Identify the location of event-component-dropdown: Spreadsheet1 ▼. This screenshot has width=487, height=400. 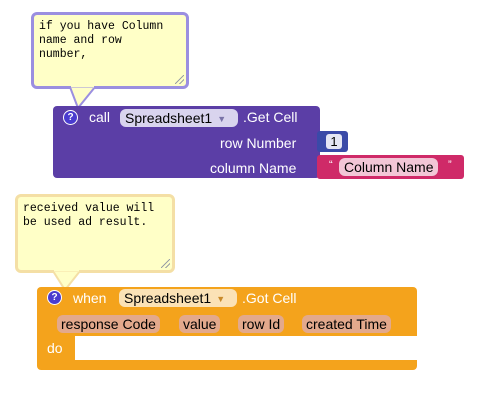
(178, 298).